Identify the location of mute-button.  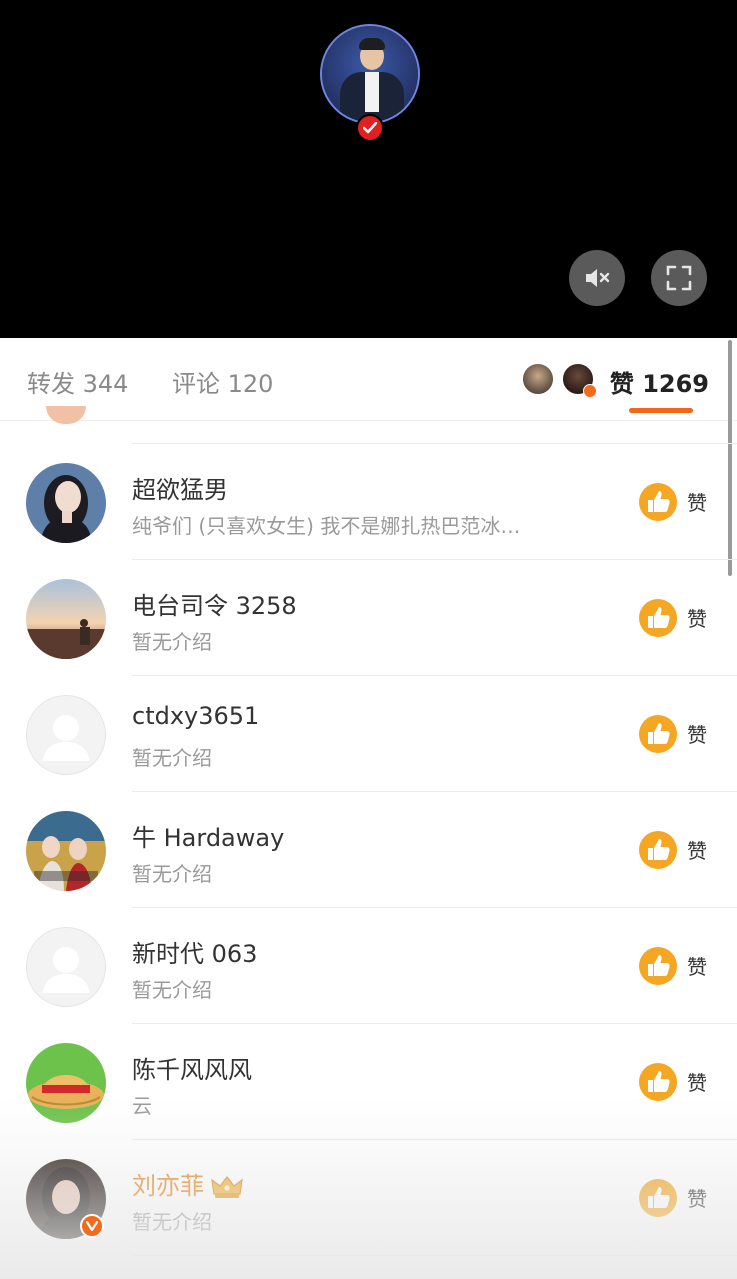
(597, 278).